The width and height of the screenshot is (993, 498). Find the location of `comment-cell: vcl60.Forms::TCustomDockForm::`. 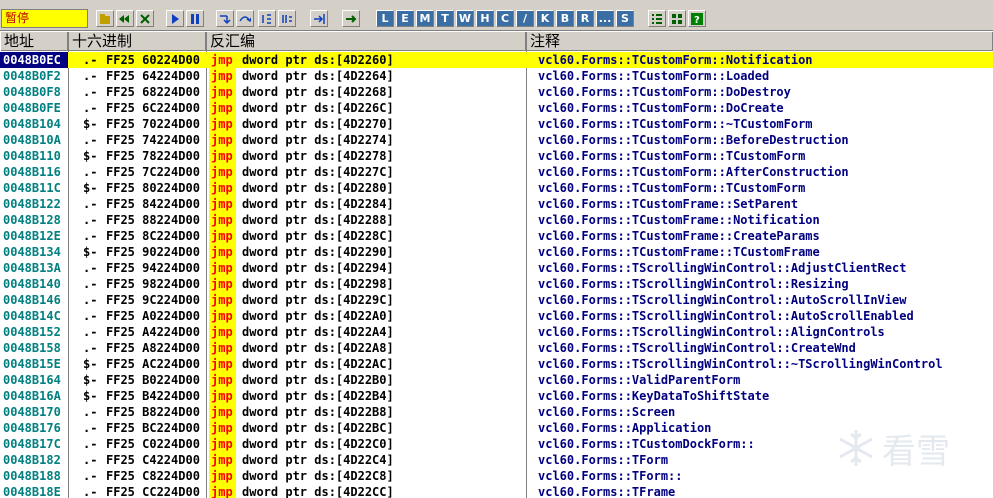

comment-cell: vcl60.Forms::TCustomDockForm:: is located at coordinates (646, 444).